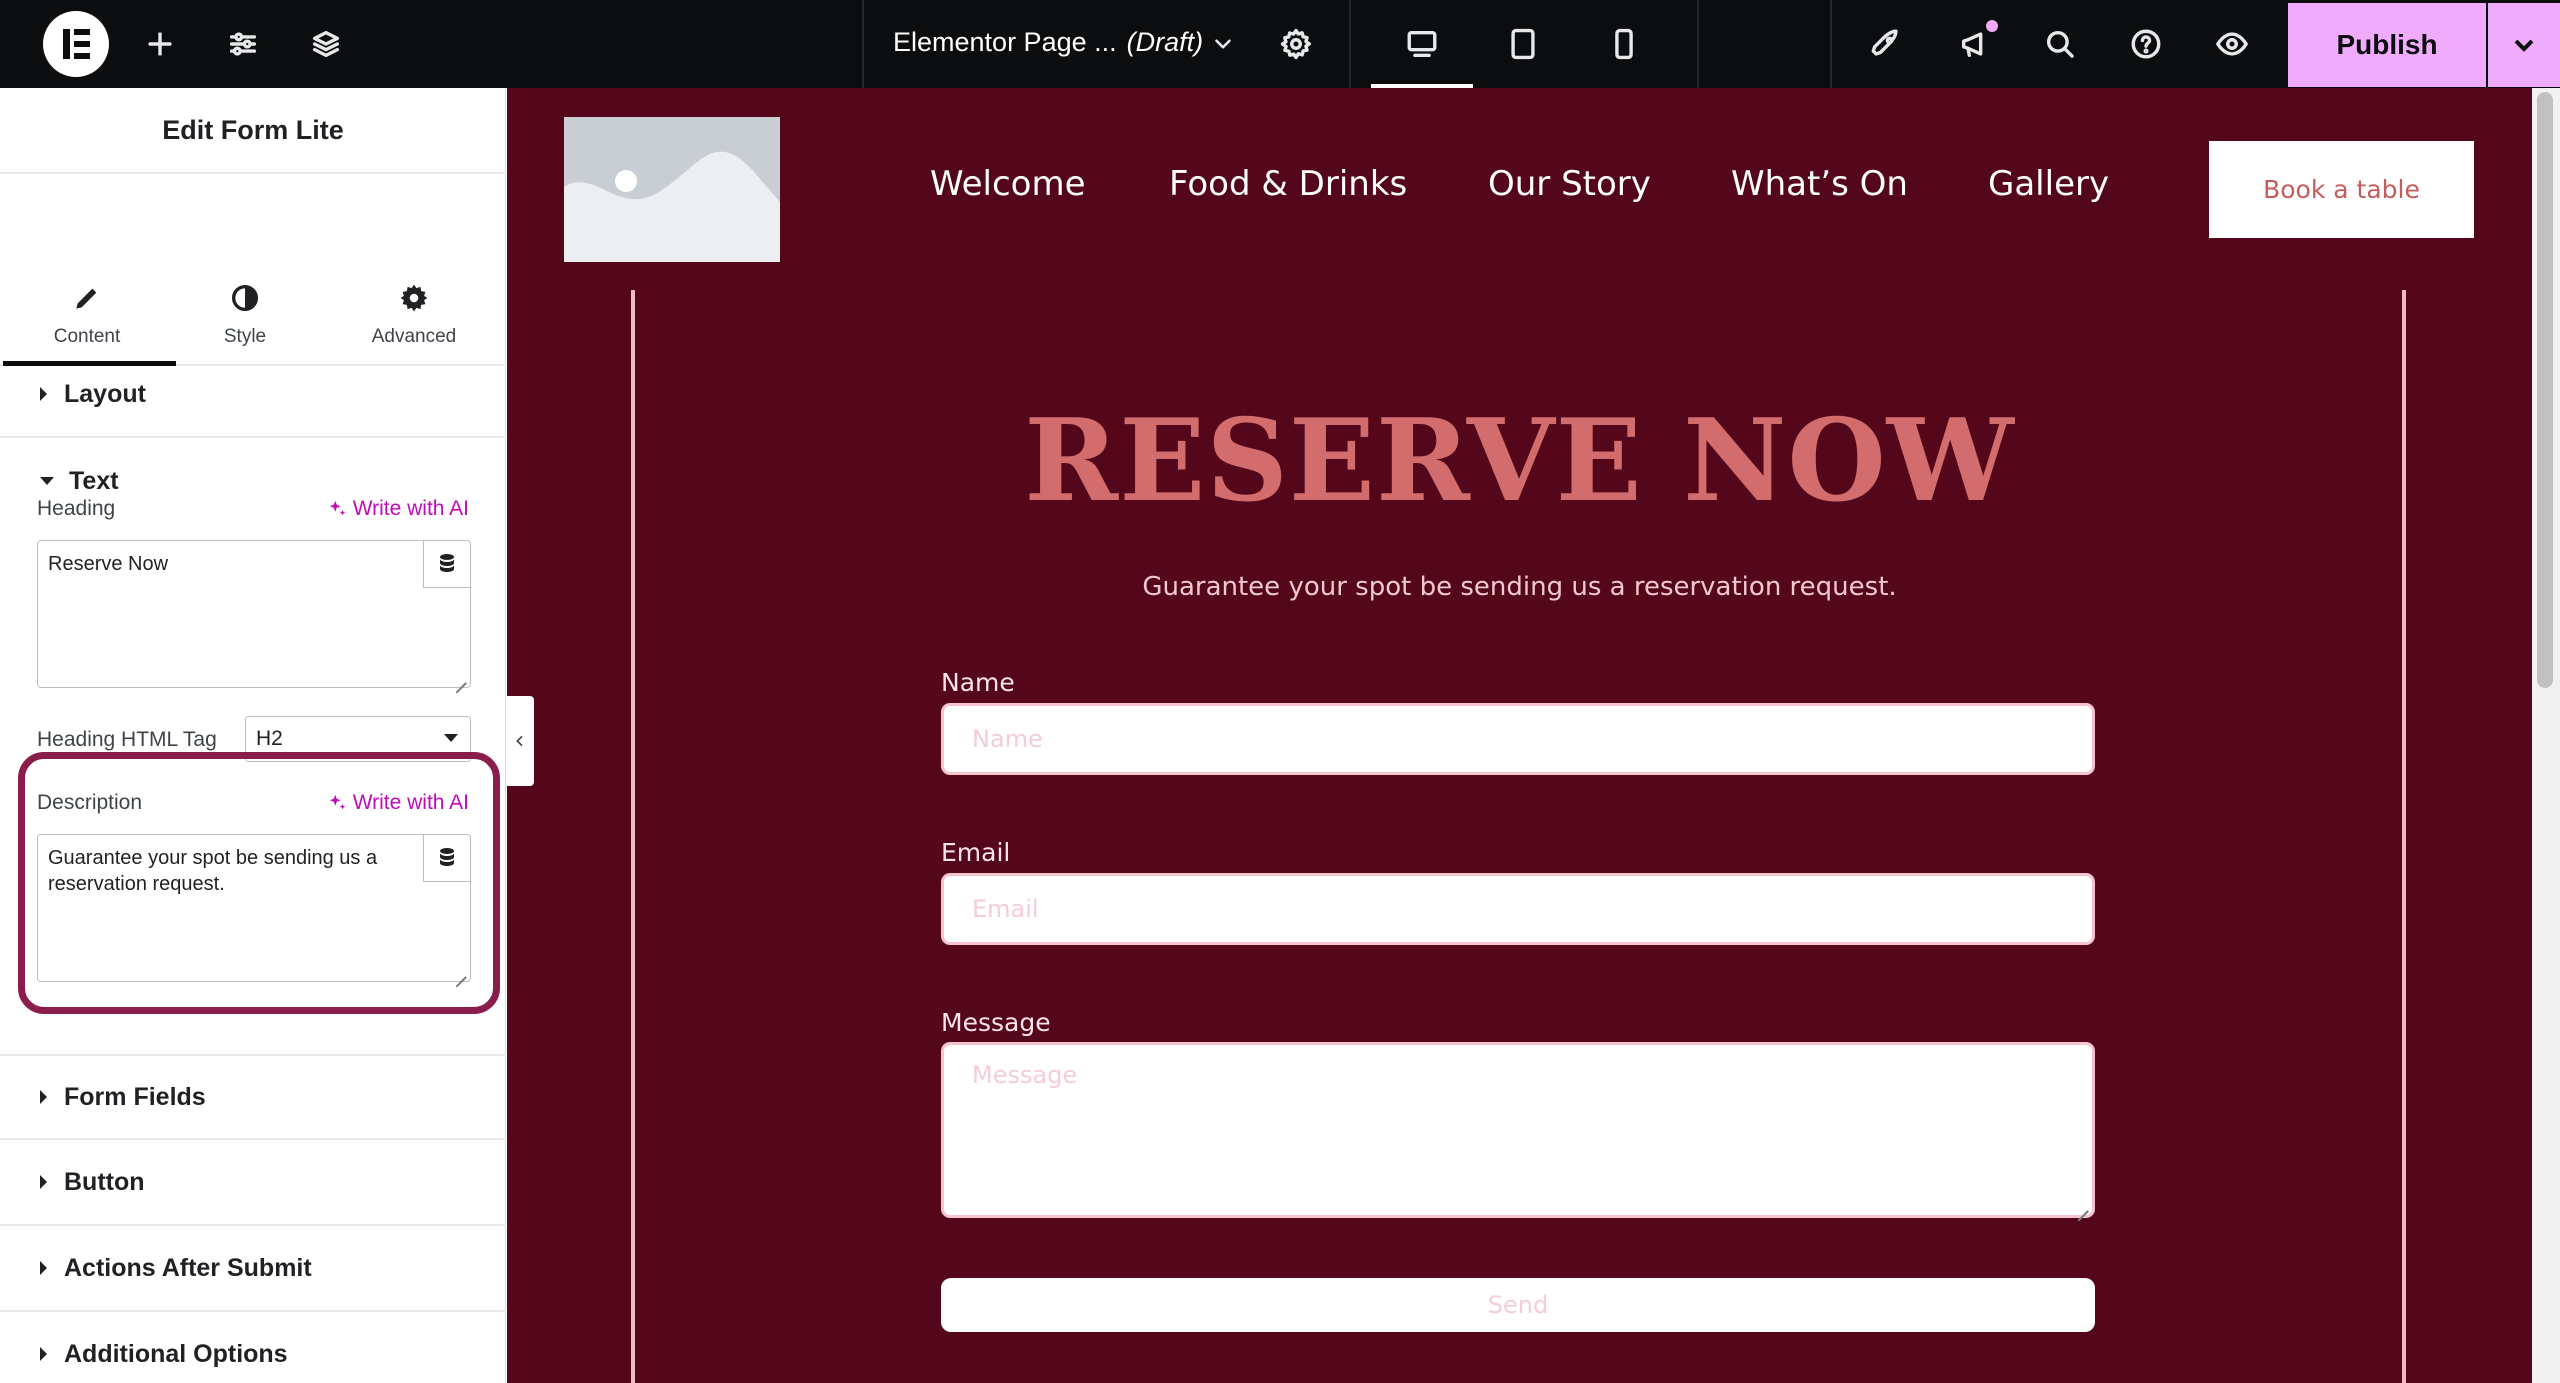 This screenshot has height=1383, width=2560. What do you see at coordinates (1624, 44) in the screenshot?
I see `mobile-icon` at bounding box center [1624, 44].